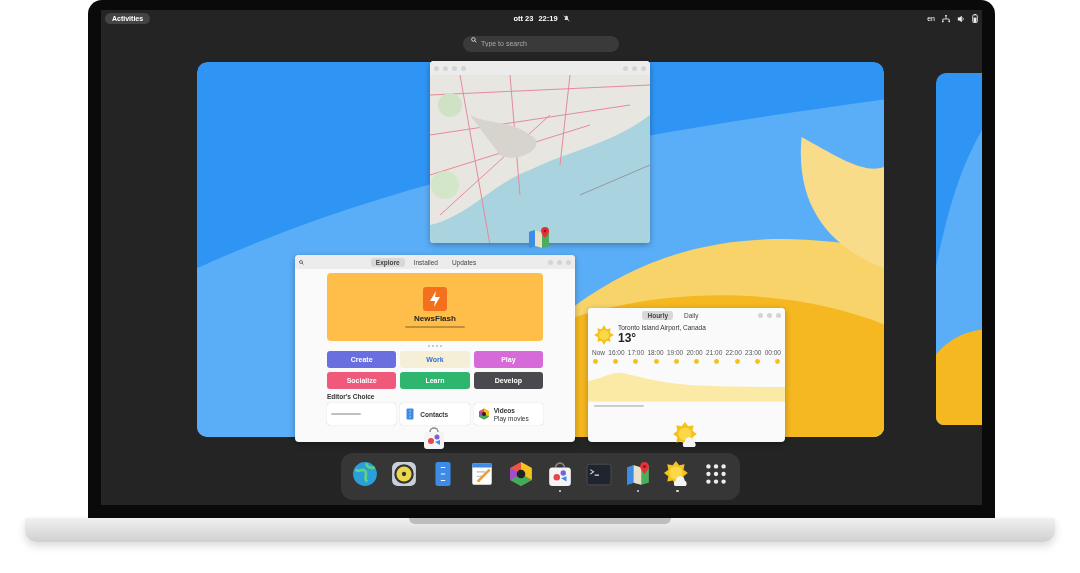 This screenshot has height=573, width=1080. What do you see at coordinates (403, 473) in the screenshot?
I see `speaker-icon` at bounding box center [403, 473].